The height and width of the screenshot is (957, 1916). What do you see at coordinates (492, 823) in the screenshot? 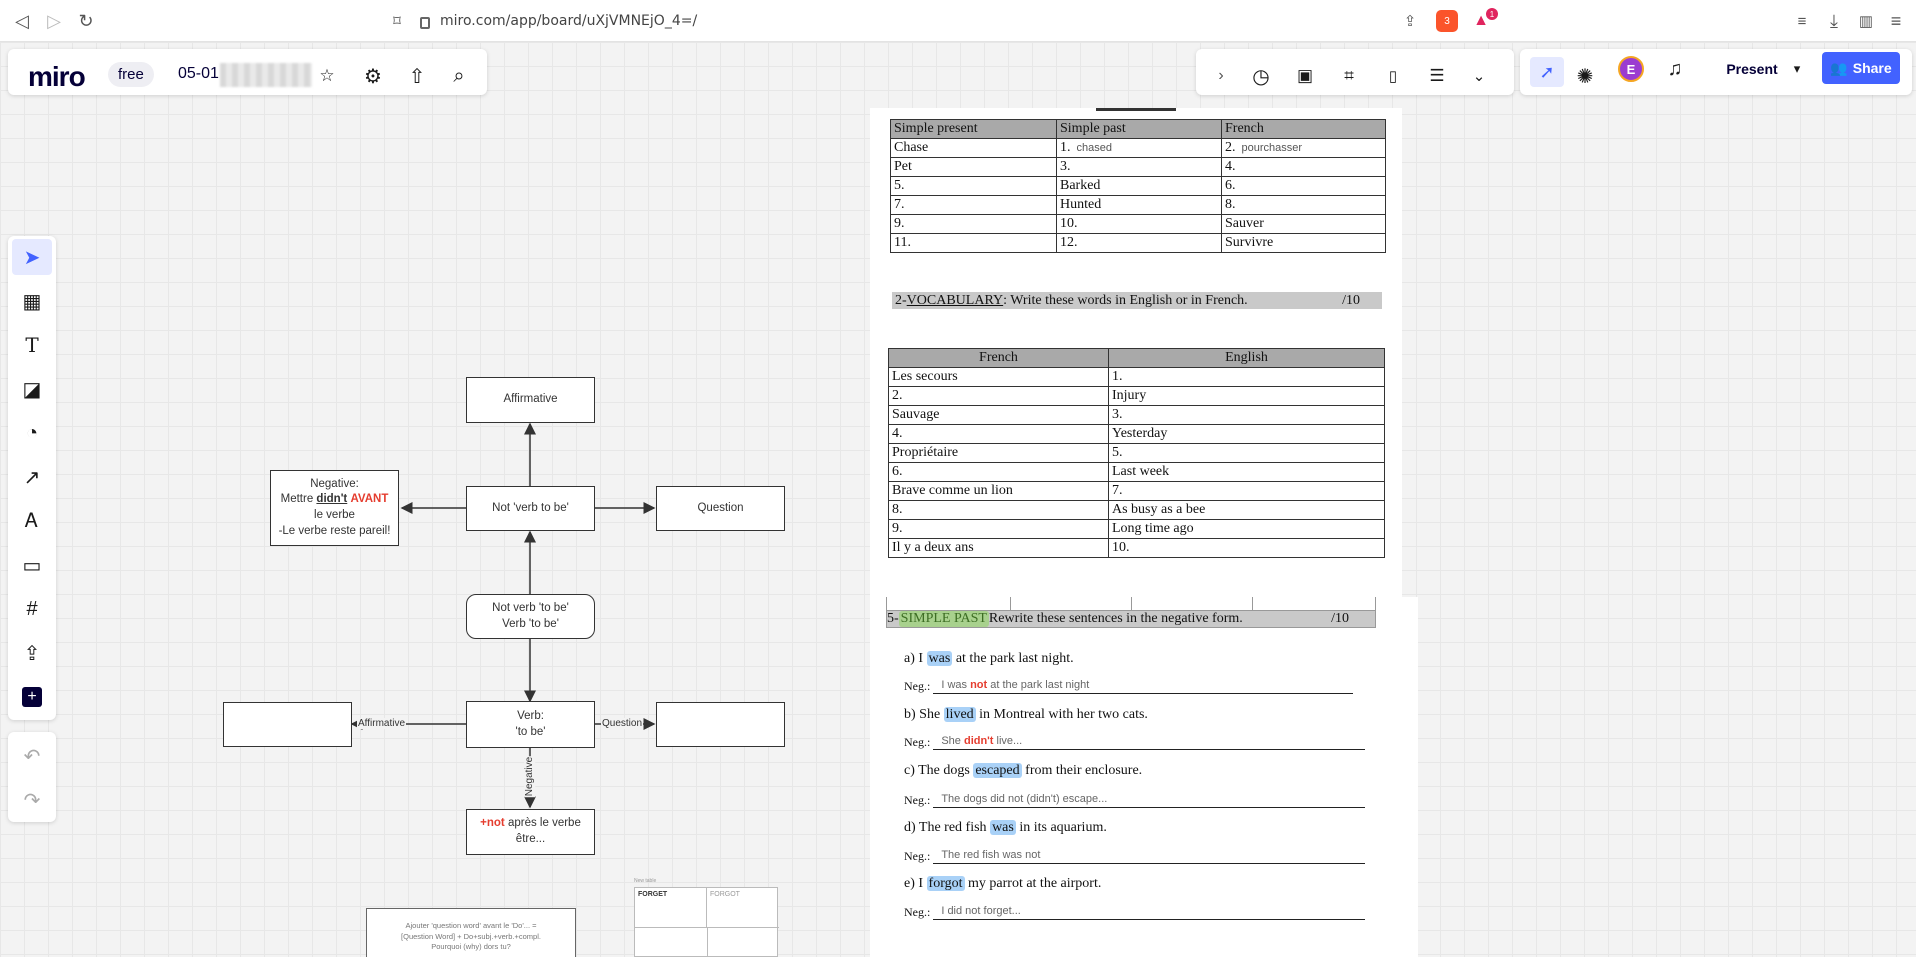
I see `not-word: +not` at bounding box center [492, 823].